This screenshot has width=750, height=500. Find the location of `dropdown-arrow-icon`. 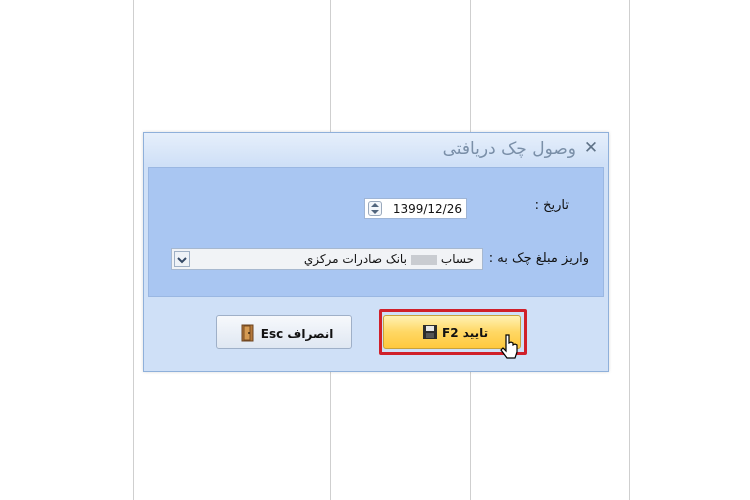

dropdown-arrow-icon is located at coordinates (182, 259).